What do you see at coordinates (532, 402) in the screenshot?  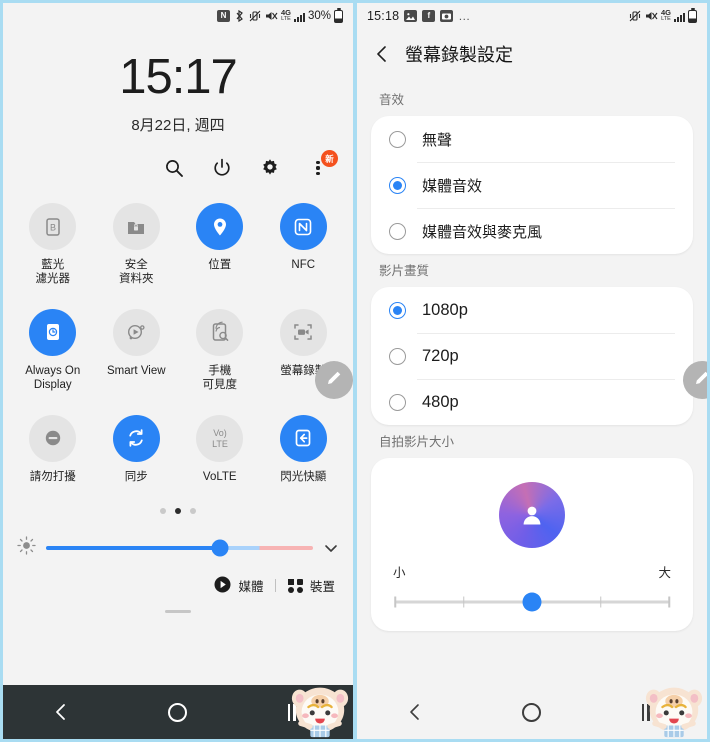 I see `option-480p: 480p` at bounding box center [532, 402].